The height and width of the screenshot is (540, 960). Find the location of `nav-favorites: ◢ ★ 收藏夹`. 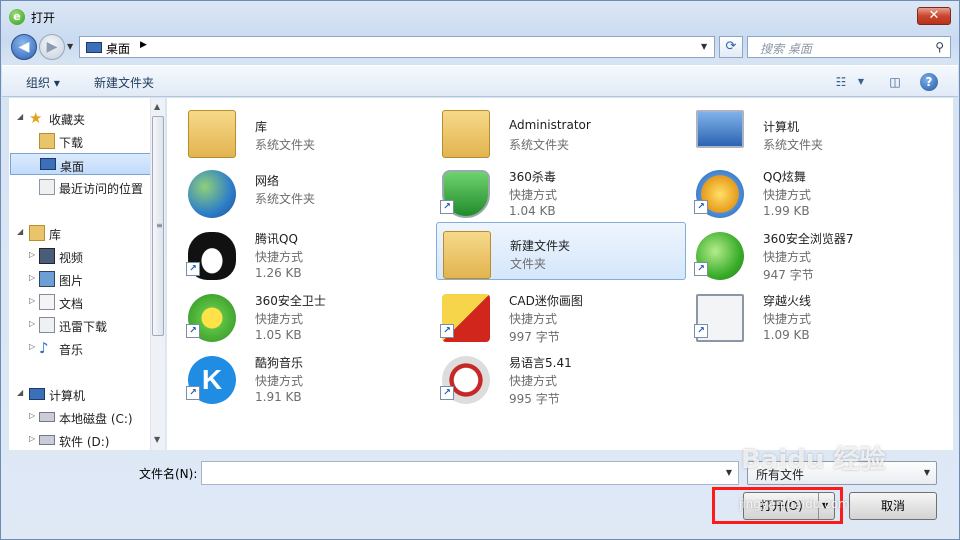

nav-favorites: ◢ ★ 收藏夹 is located at coordinates (80, 118).